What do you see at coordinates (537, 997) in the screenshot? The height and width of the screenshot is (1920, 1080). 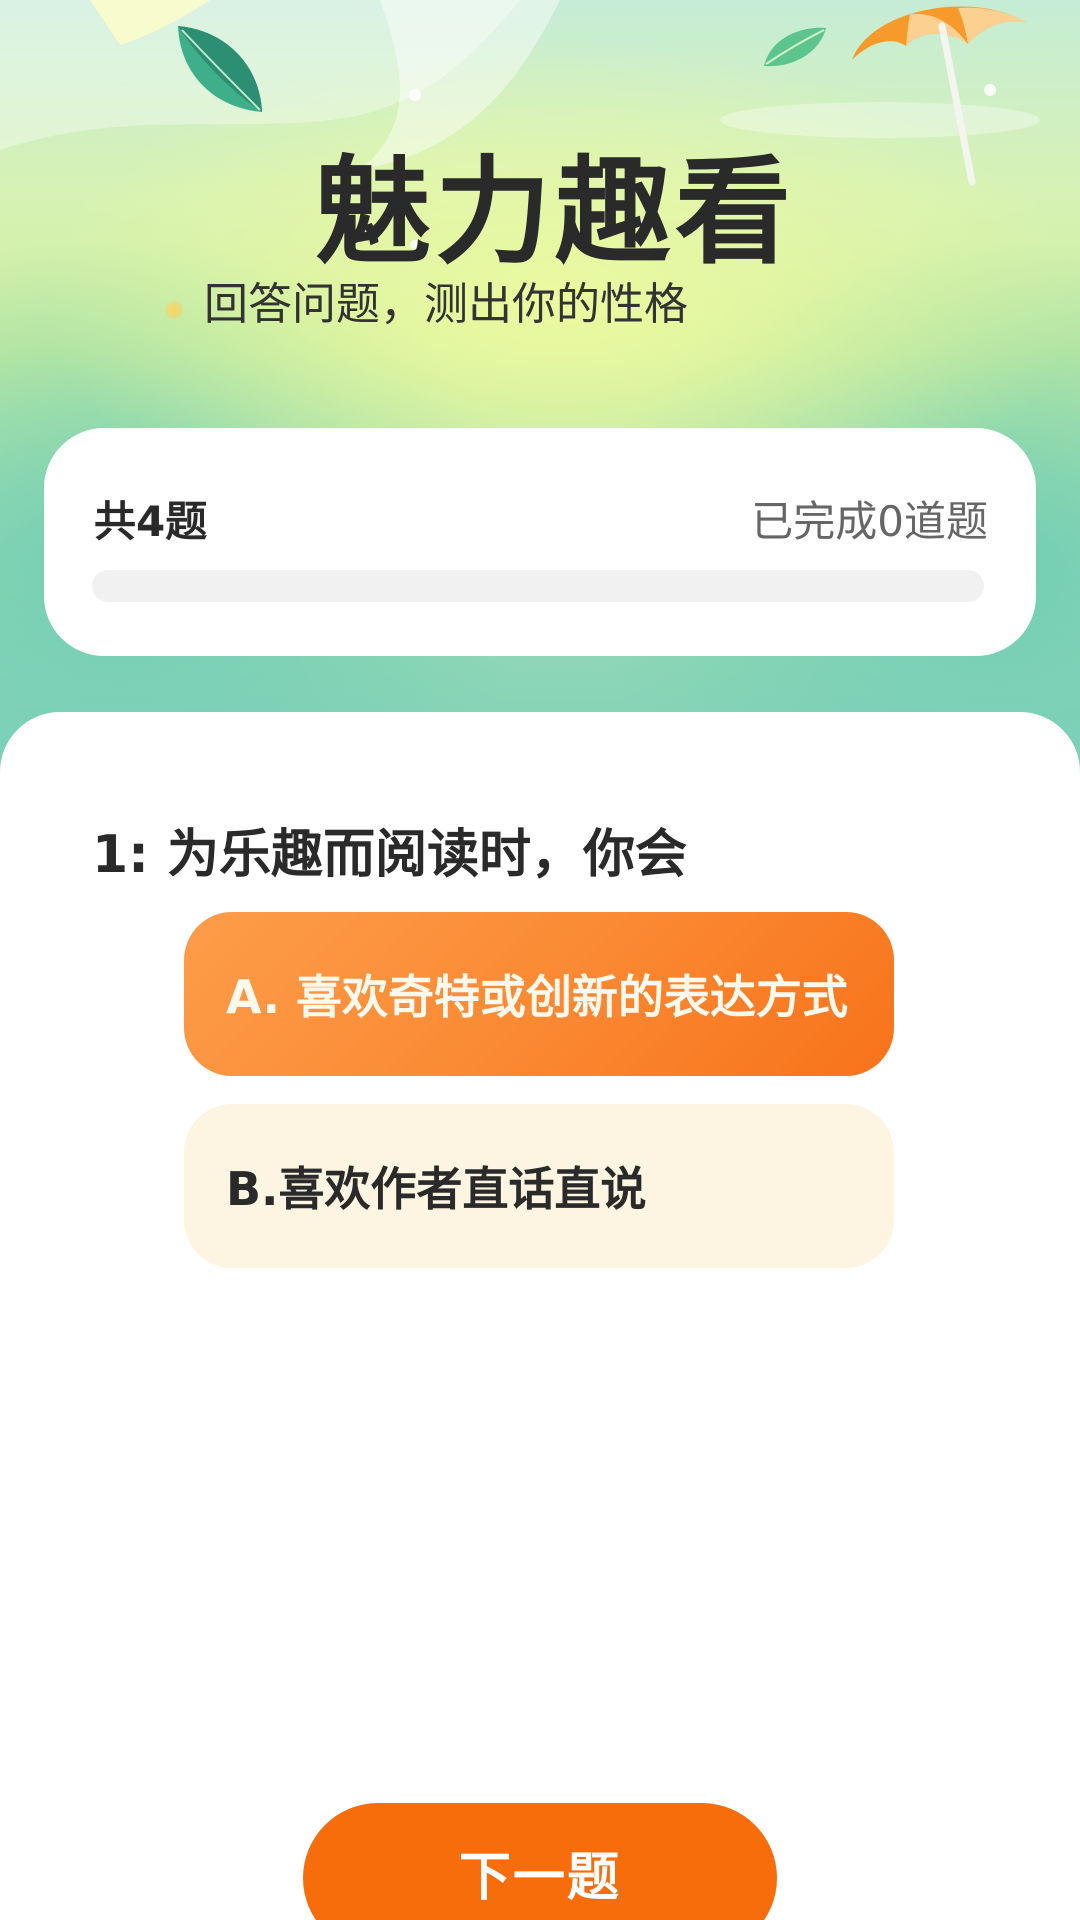 I see `option-a-label: A. 喜欢奇特或创新的表达方式` at bounding box center [537, 997].